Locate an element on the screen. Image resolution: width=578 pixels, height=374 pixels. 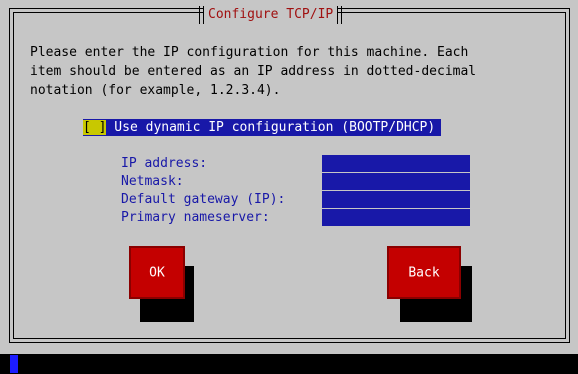
dialog-title: Configure TCP/IP is located at coordinates (270, 15).